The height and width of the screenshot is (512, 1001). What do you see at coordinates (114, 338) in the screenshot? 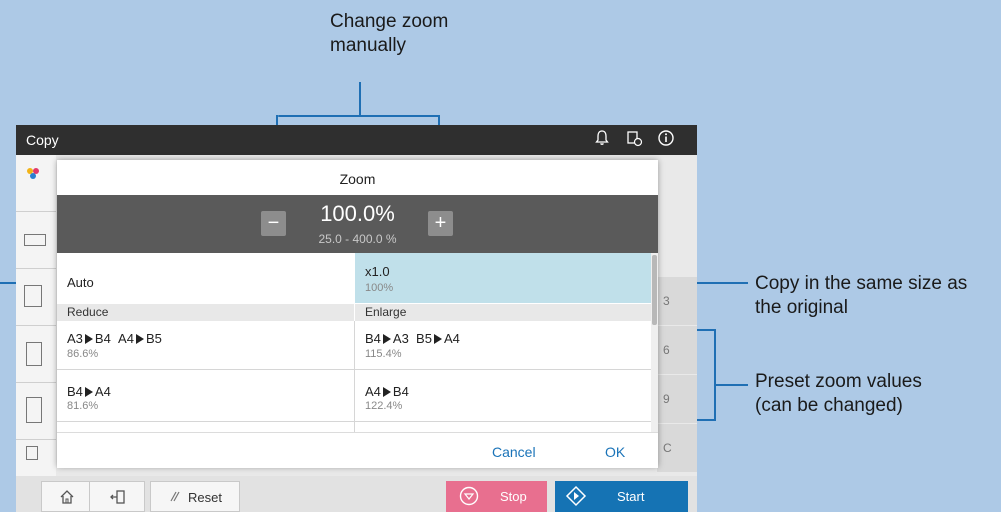
I see `preset-label: A3 B4 A4 B5` at bounding box center [114, 338].